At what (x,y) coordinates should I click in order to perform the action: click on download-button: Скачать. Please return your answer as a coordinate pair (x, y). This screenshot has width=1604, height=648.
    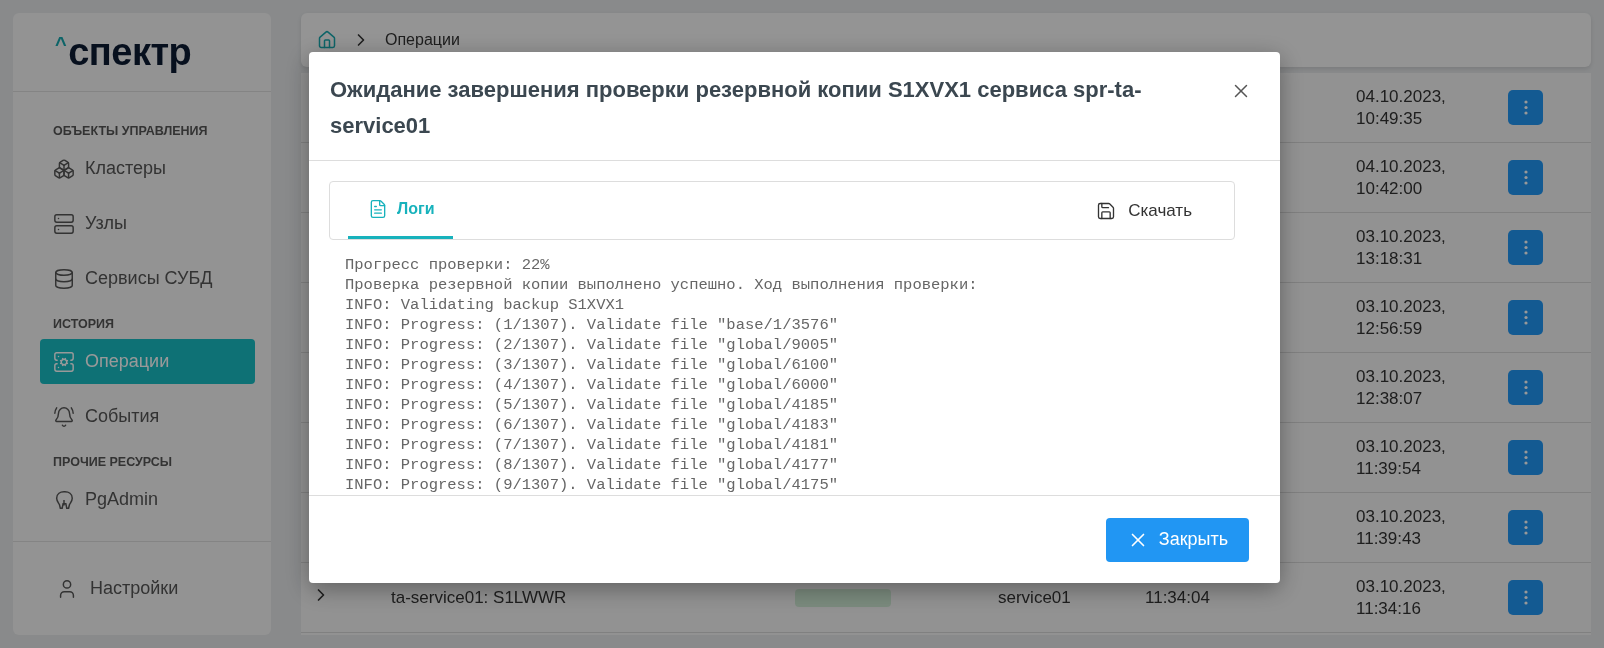
    Looking at the image, I should click on (1144, 210).